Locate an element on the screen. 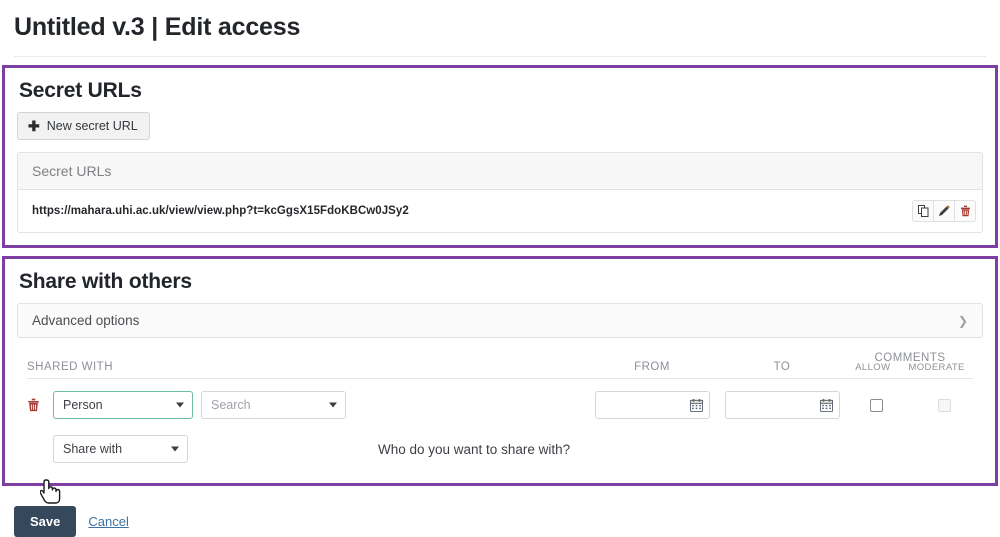 Image resolution: width=1000 pixels, height=537 pixels. search-input: Search is located at coordinates (273, 405).